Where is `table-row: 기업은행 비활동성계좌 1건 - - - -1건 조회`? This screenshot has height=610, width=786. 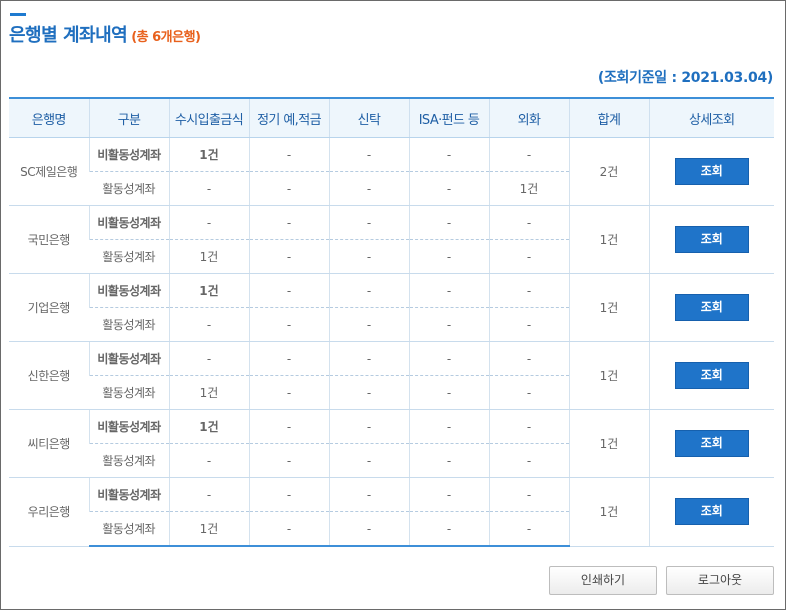 table-row: 기업은행 비활동성계좌 1건 - - - -1건 조회 is located at coordinates (391, 307).